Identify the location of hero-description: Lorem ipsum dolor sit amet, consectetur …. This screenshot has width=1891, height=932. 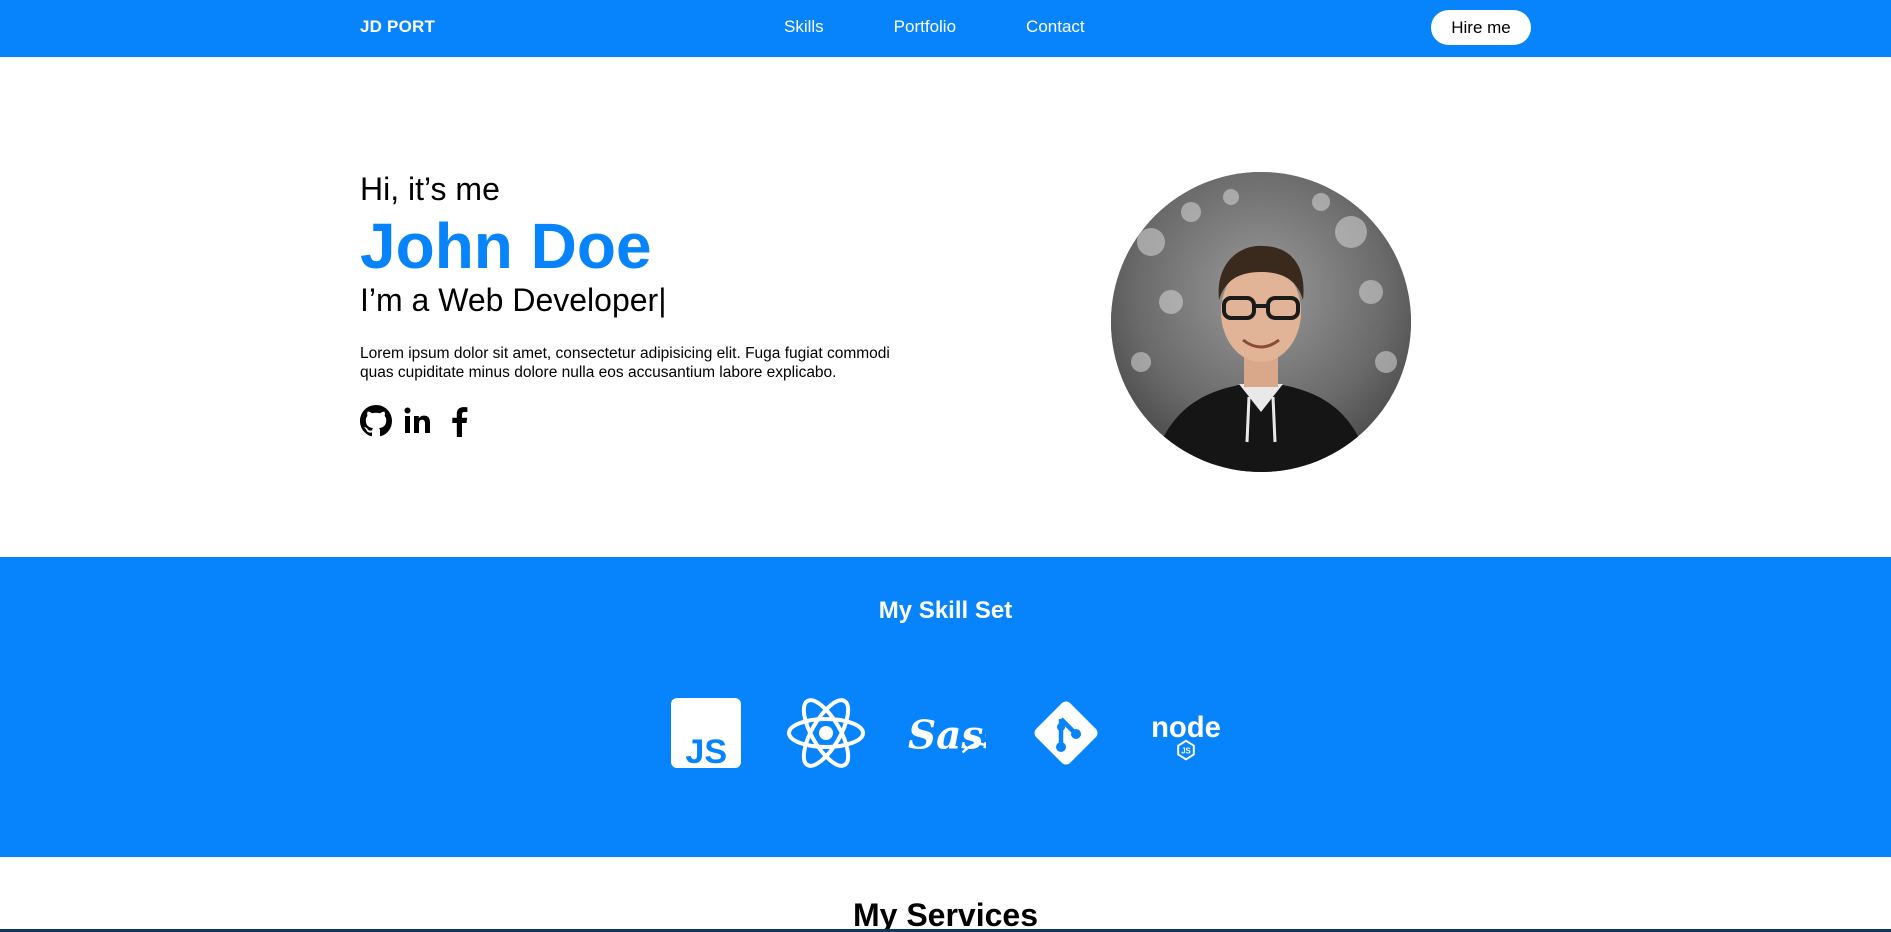
(625, 363).